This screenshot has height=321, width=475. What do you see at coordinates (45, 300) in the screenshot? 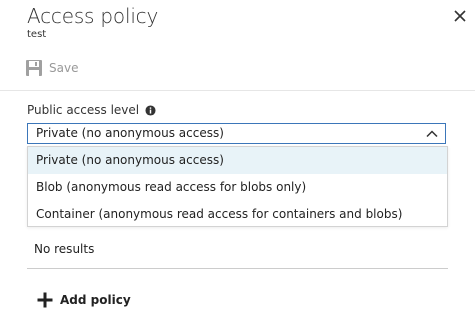
I see `plus-icon` at bounding box center [45, 300].